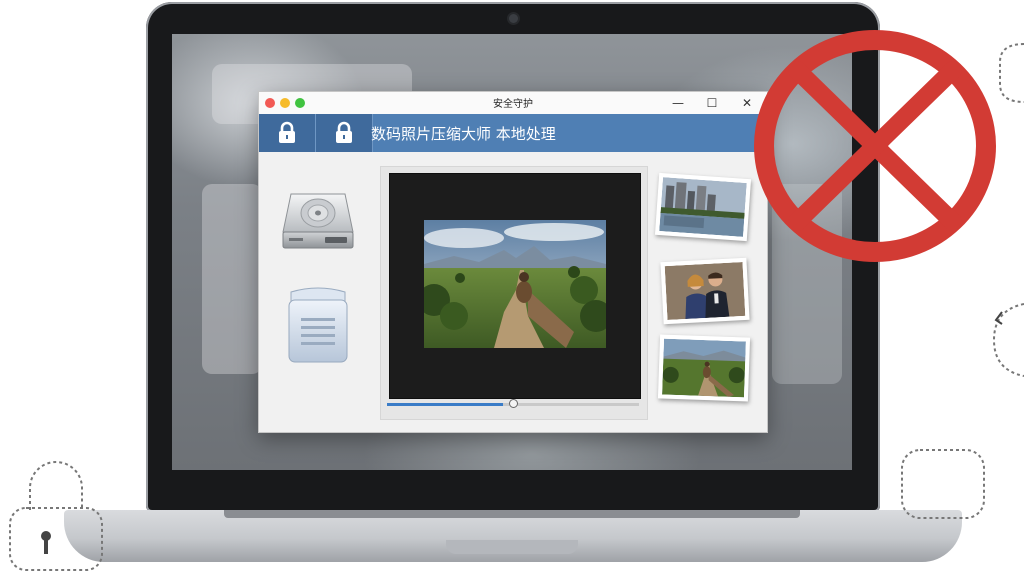 This screenshot has height=576, width=1024. I want to click on padlock-outline-icon, so click(56, 516).